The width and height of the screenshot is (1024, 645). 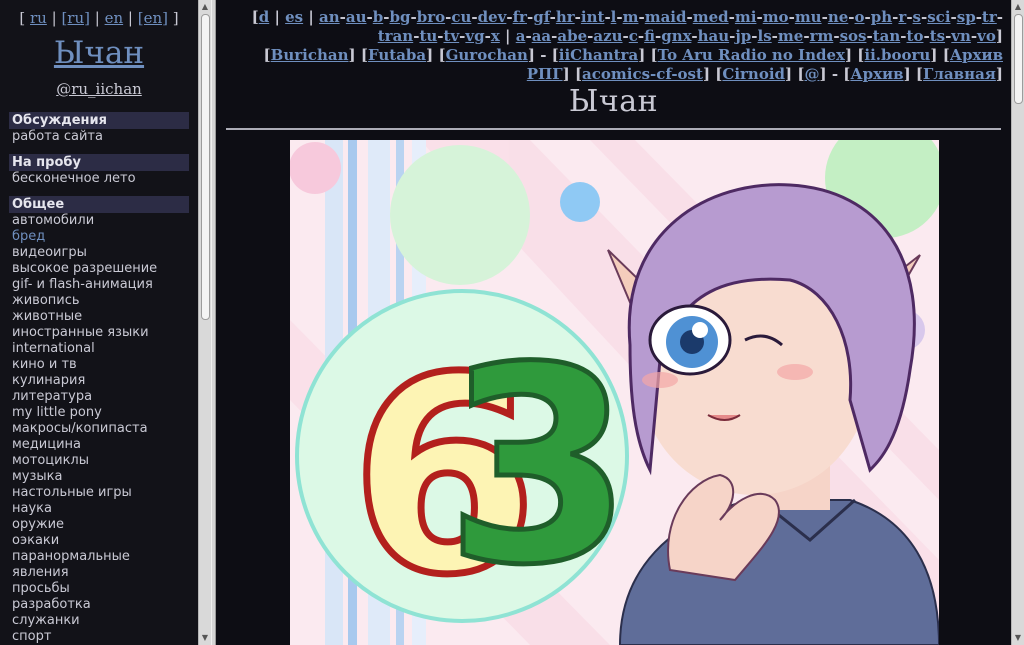 What do you see at coordinates (631, 17) in the screenshot?
I see `board-link: m` at bounding box center [631, 17].